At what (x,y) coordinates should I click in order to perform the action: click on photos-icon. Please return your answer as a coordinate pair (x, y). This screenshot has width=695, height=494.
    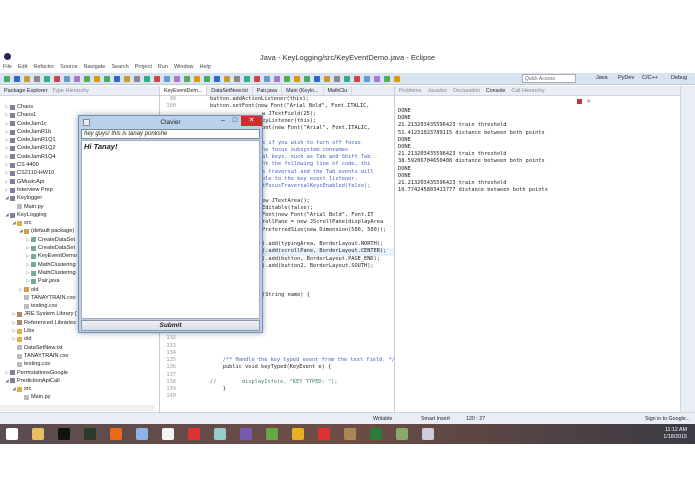
    Looking at the image, I should click on (220, 434).